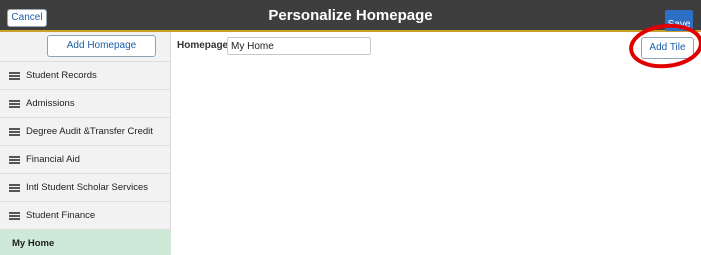  I want to click on top-header-bar: Cancel Personalize Homepage Save, so click(350, 16).